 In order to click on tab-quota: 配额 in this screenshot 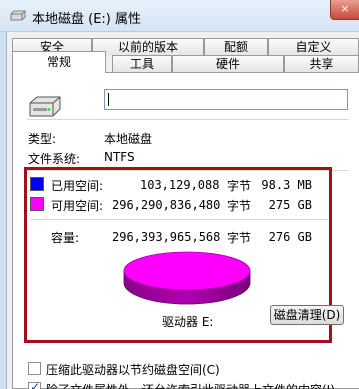, I will do `click(236, 46)`.